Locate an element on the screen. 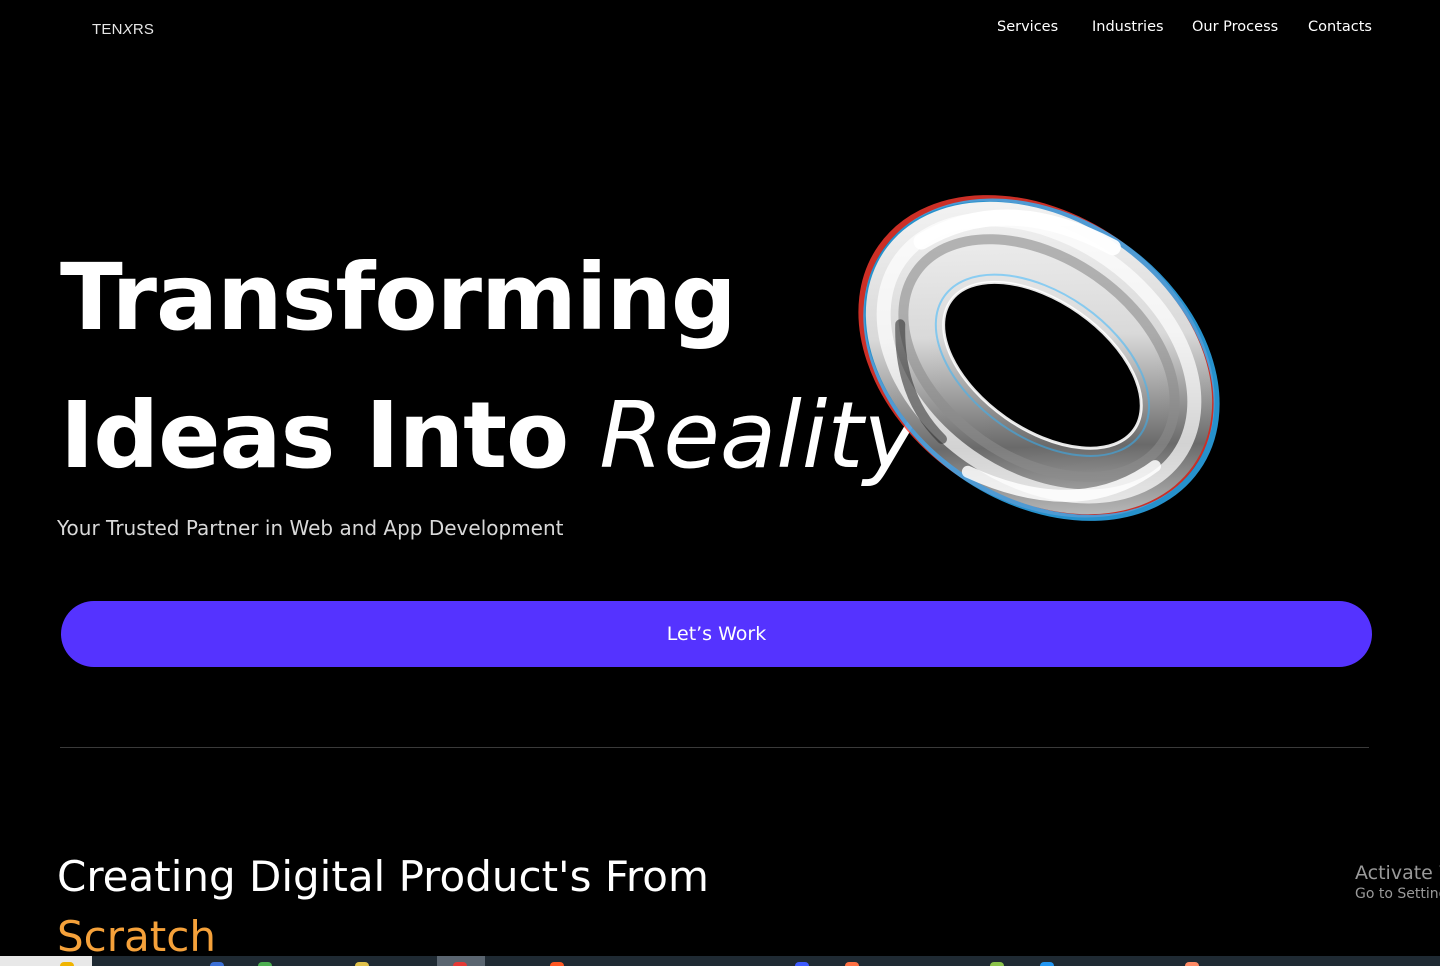 The width and height of the screenshot is (1440, 966). hero-title-plain: Ideas Into is located at coordinates (330, 435).